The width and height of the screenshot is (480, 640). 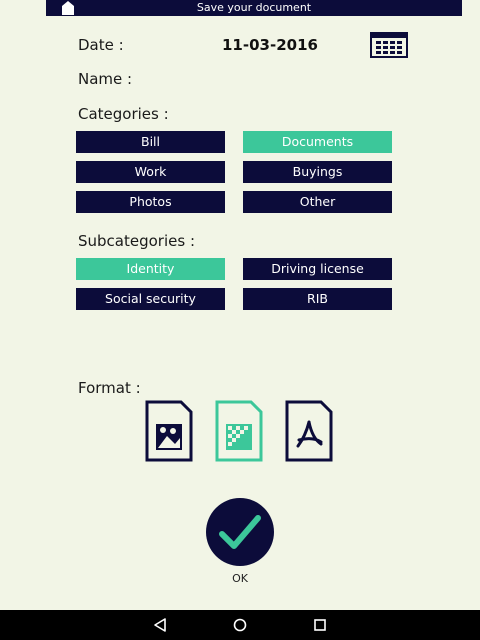 I want to click on category-buyings: Buyings, so click(x=317, y=172).